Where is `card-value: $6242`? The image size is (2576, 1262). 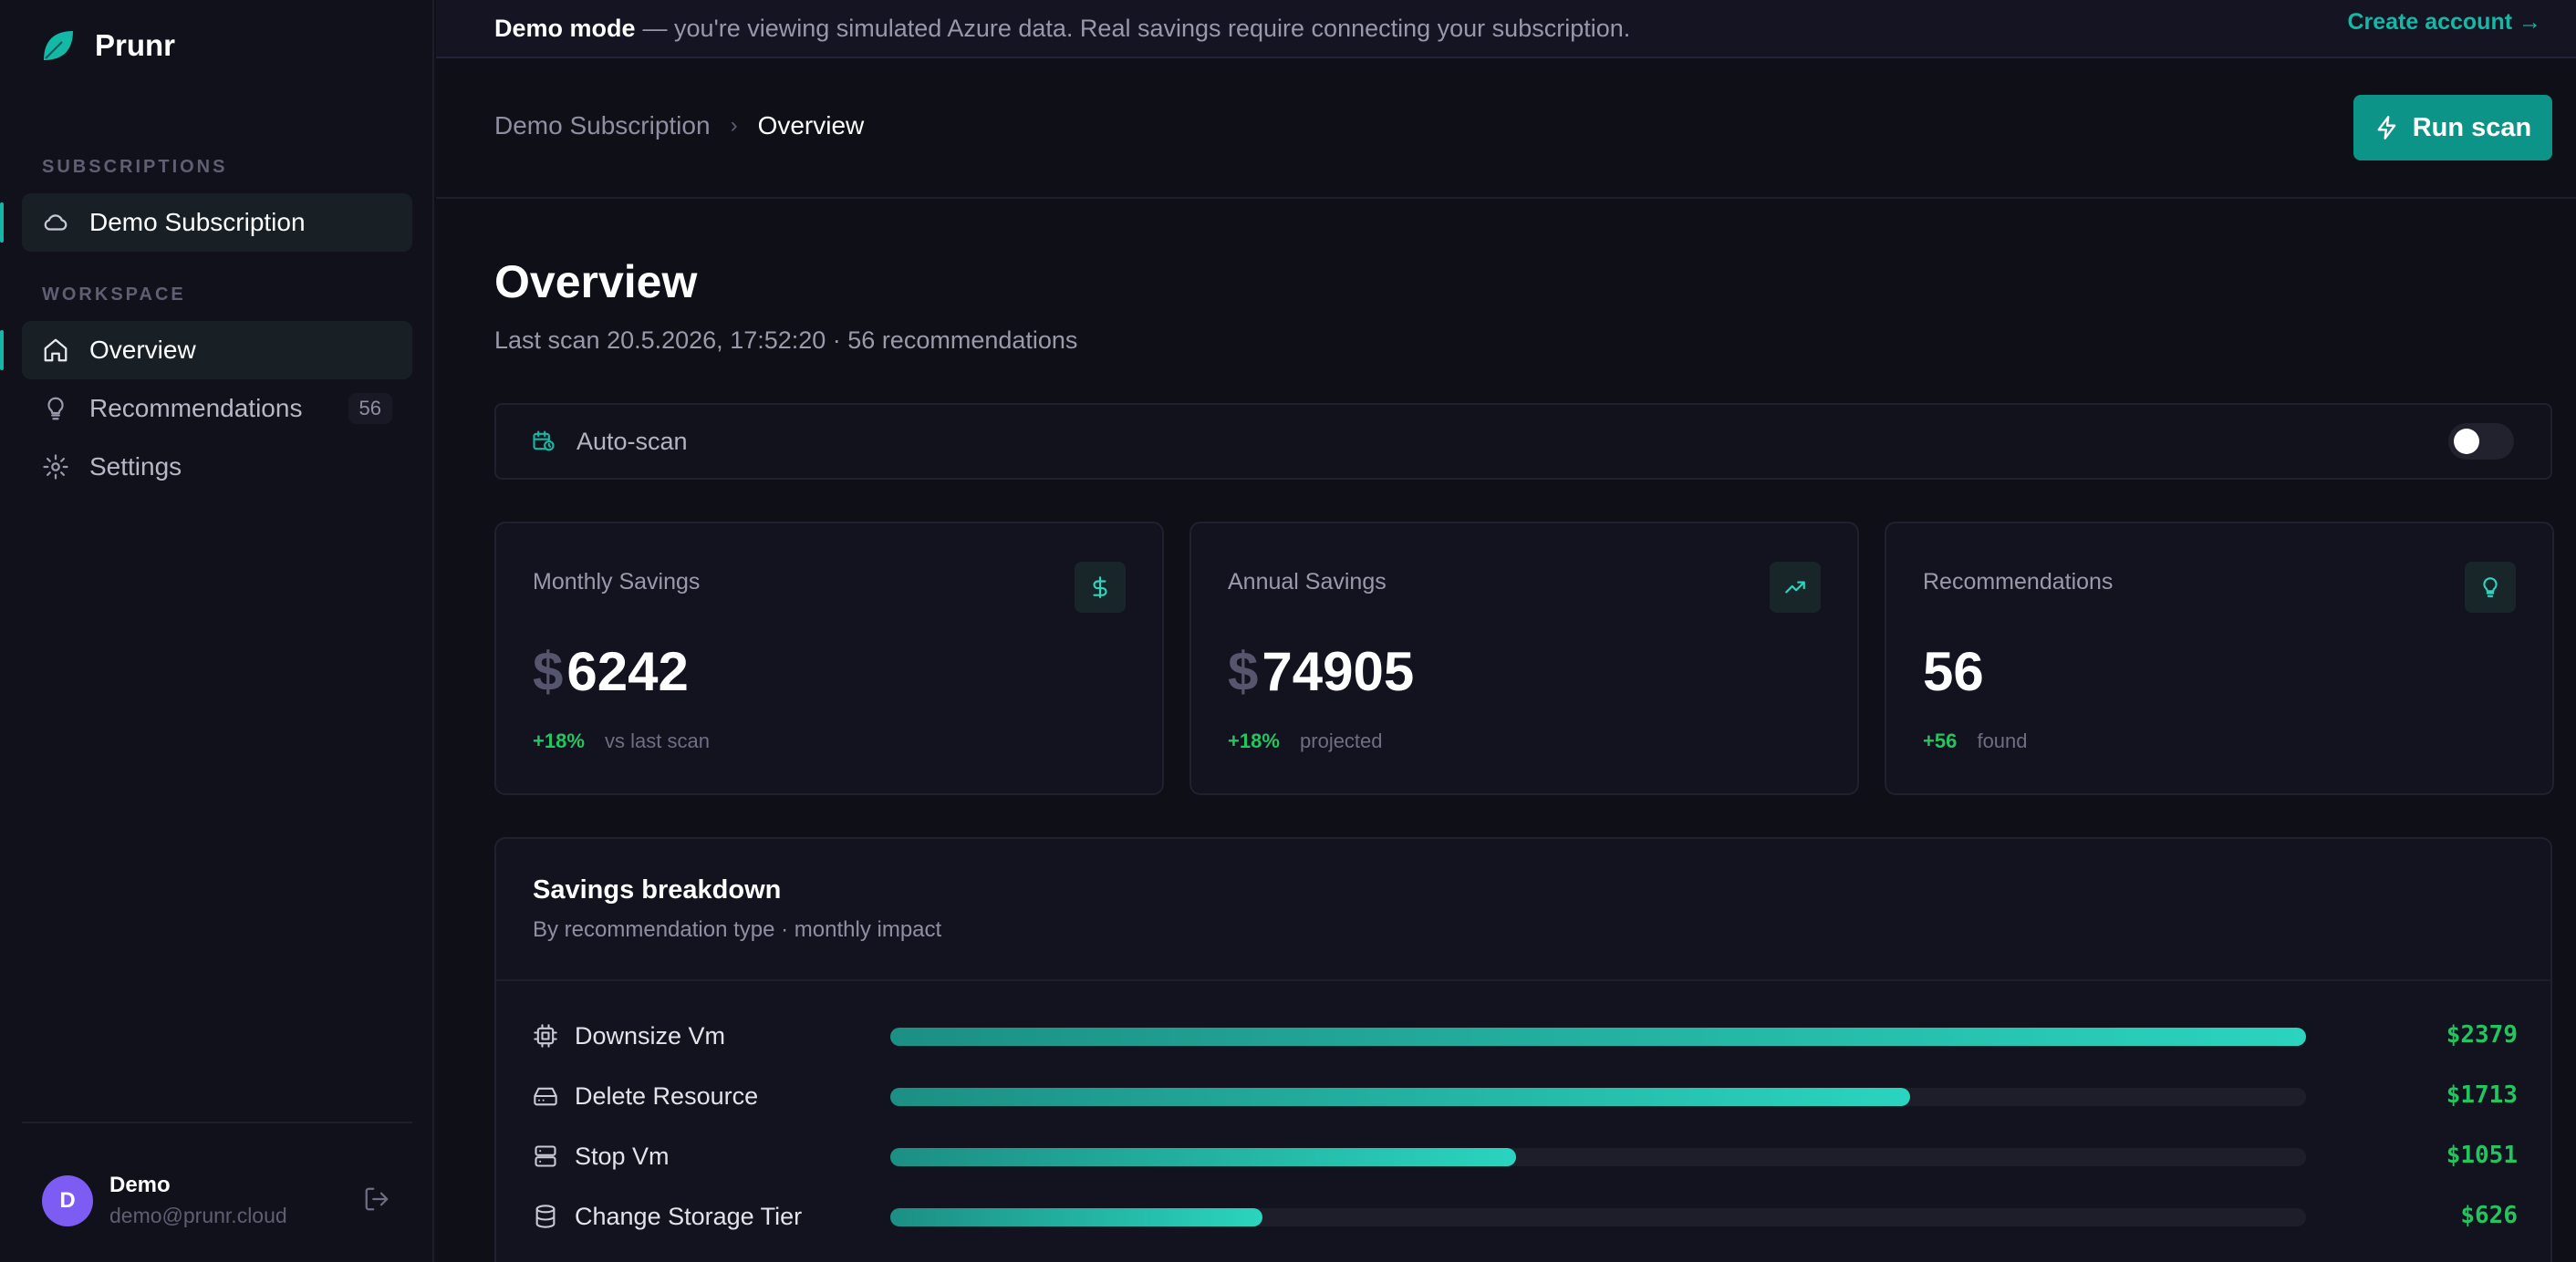
card-value: $6242 is located at coordinates (611, 671).